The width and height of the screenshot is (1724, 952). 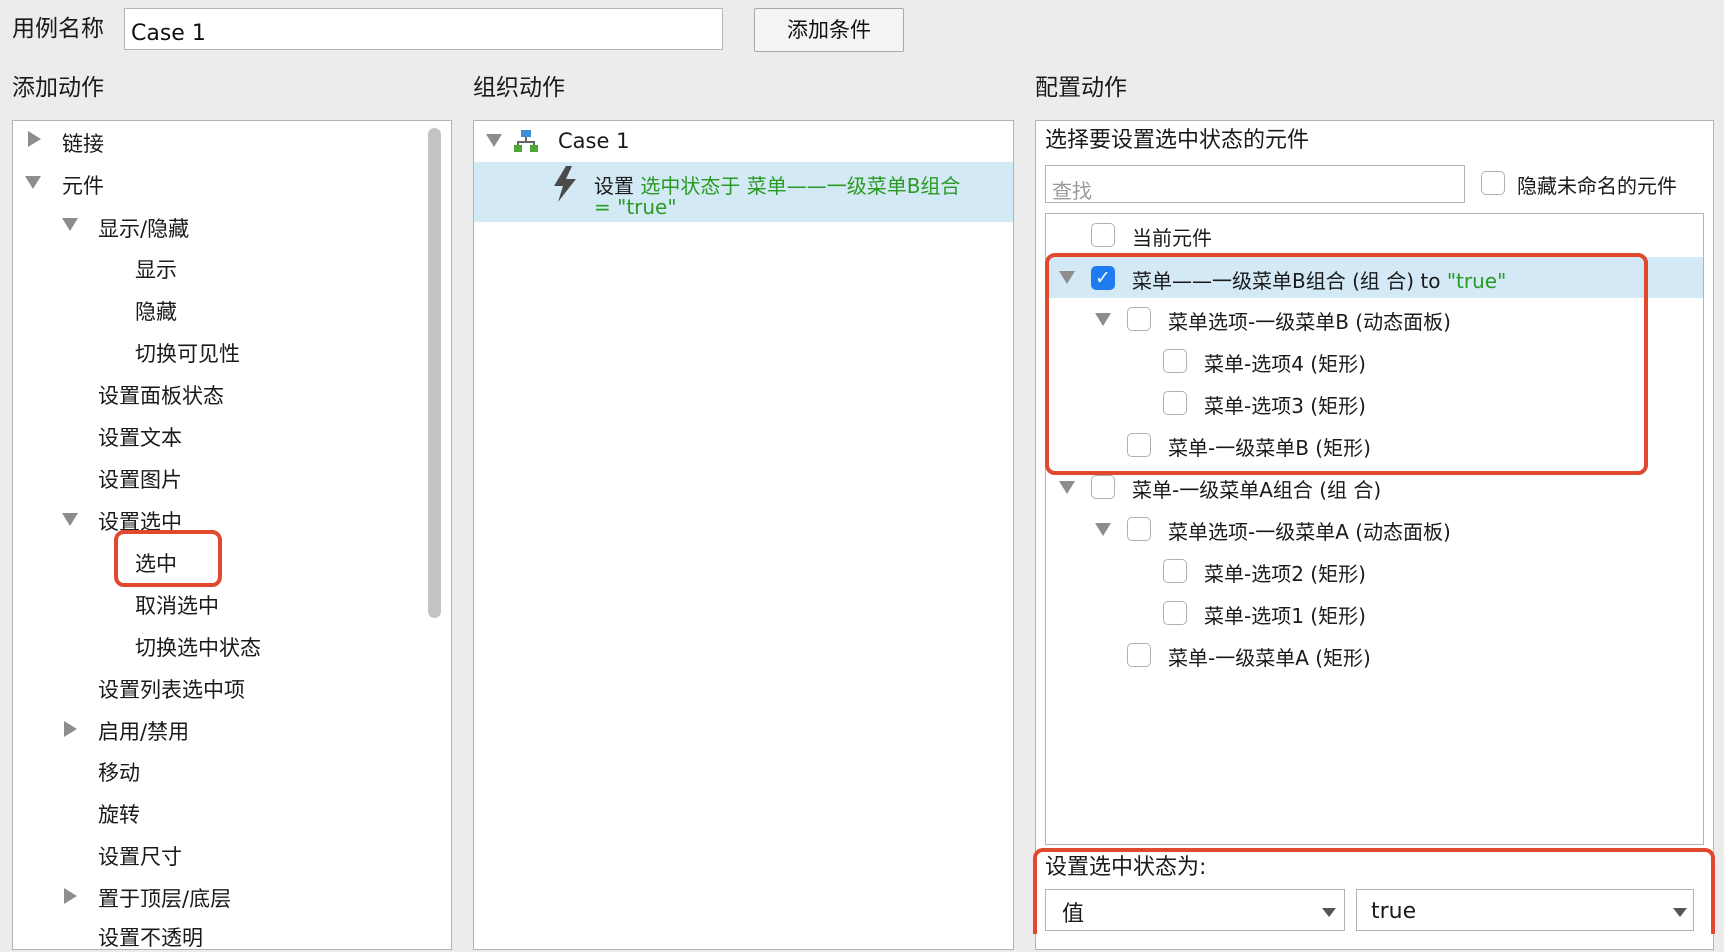 I want to click on action-item-select: 选中, so click(x=156, y=563).